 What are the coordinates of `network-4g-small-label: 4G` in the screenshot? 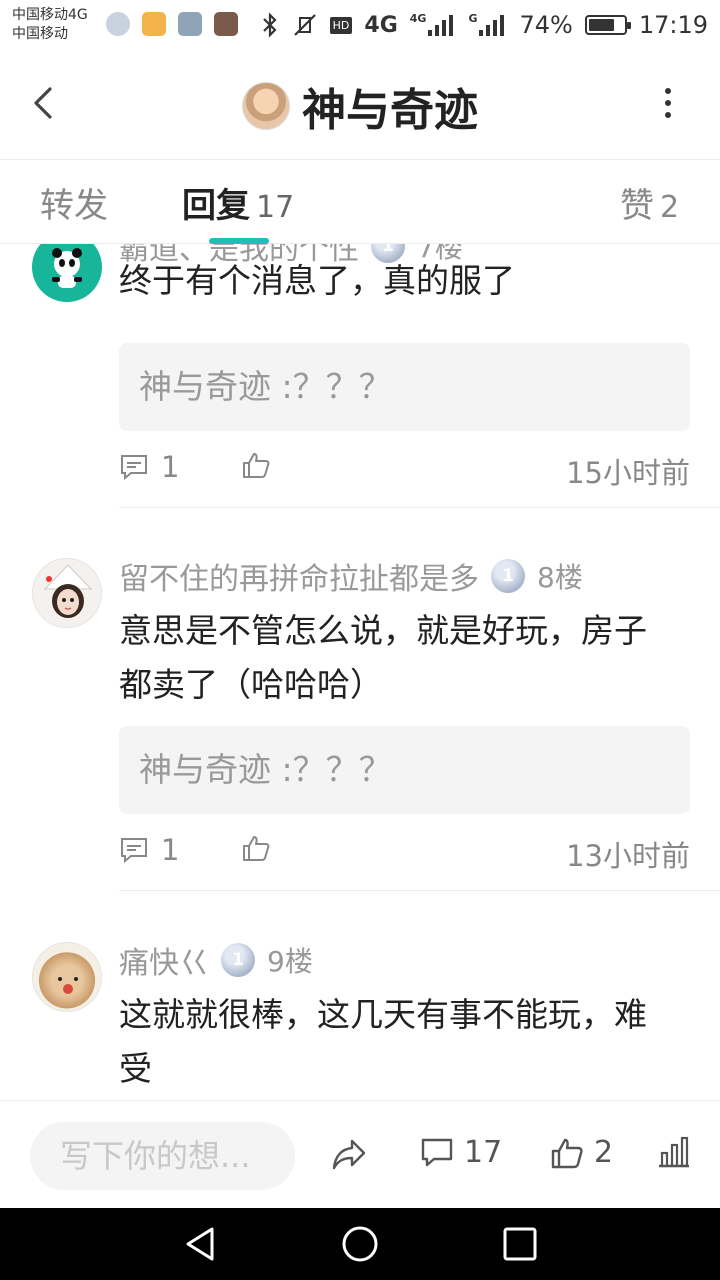 It's located at (418, 18).